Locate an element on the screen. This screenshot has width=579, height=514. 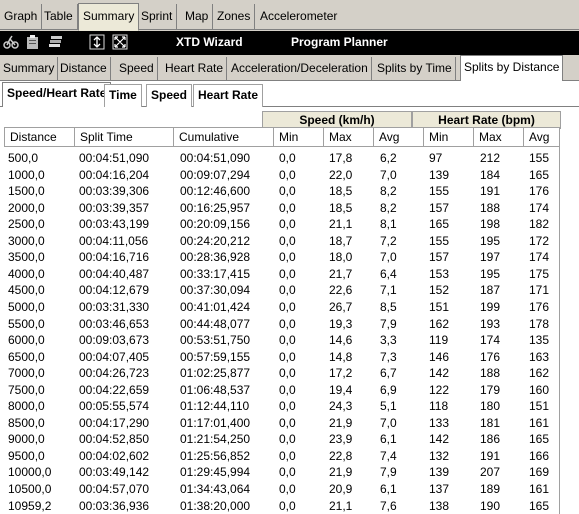
tab-speed-heart-rate: Speed/Heart Rate is located at coordinates (57, 95).